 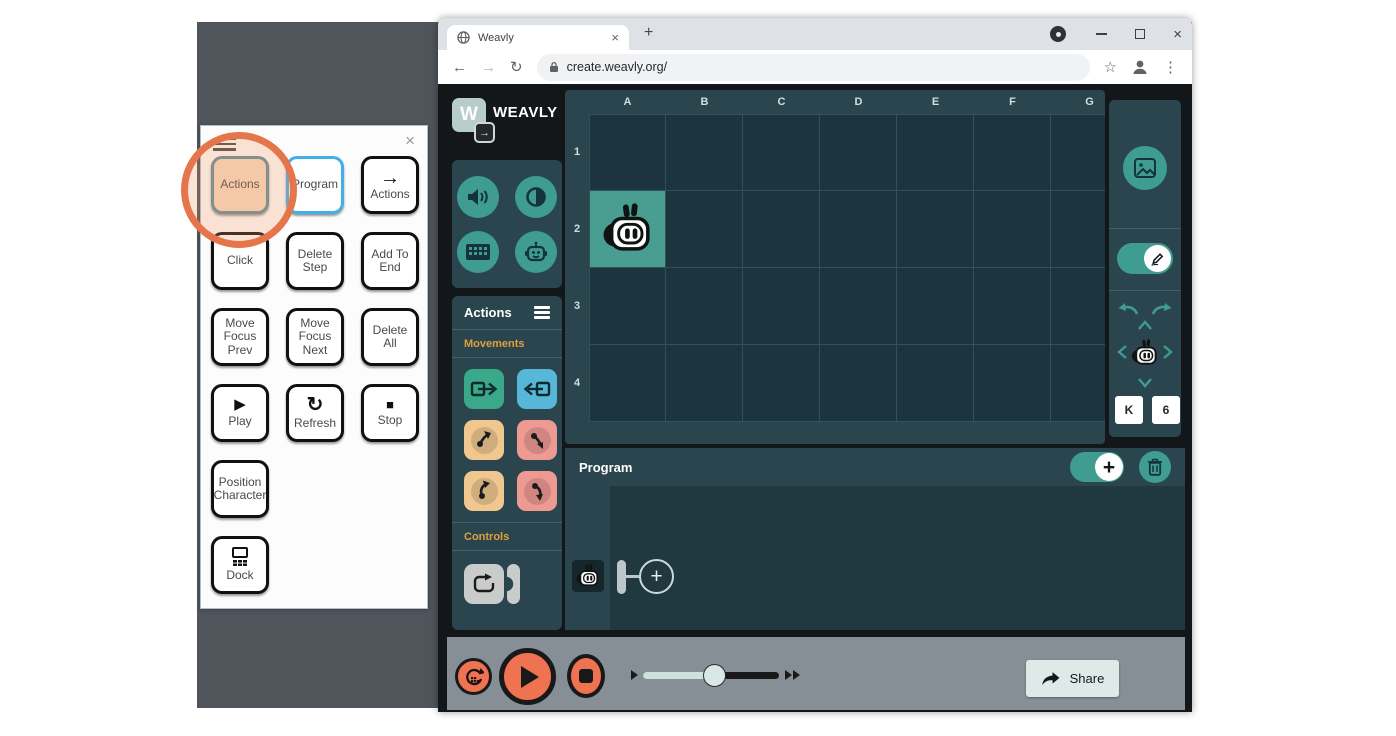 What do you see at coordinates (224, 144) in the screenshot?
I see `panel-menu-icon` at bounding box center [224, 144].